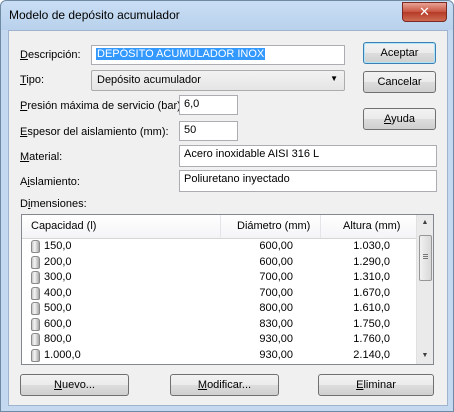 This screenshot has width=454, height=412. What do you see at coordinates (424, 289) in the screenshot?
I see `vertical-scrollbar: ▲ ▼` at bounding box center [424, 289].